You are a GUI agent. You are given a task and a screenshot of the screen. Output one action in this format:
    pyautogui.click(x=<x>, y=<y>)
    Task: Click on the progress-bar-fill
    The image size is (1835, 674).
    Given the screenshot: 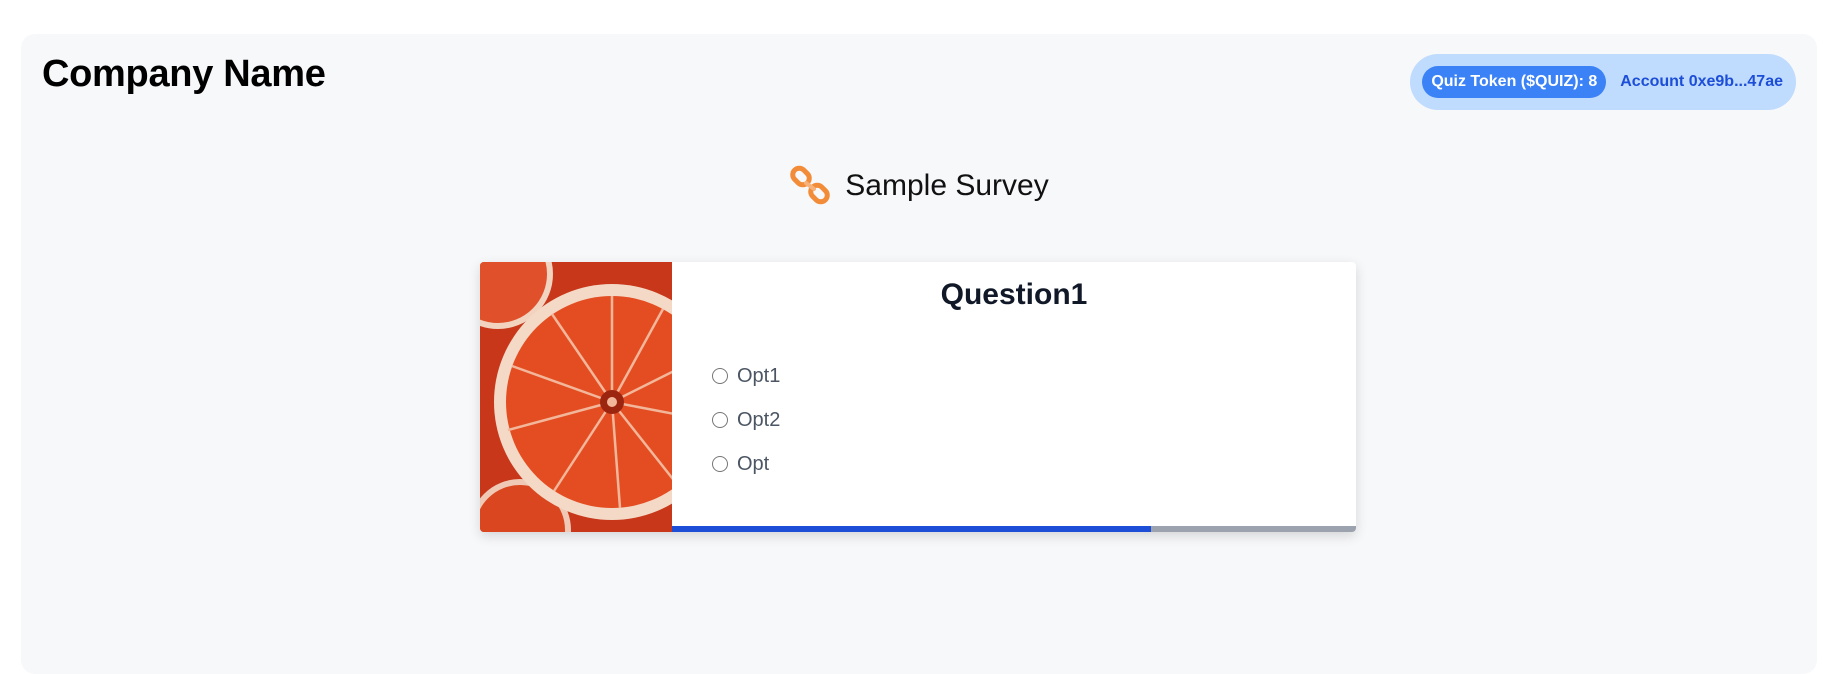 What is the action you would take?
    pyautogui.click(x=911, y=529)
    